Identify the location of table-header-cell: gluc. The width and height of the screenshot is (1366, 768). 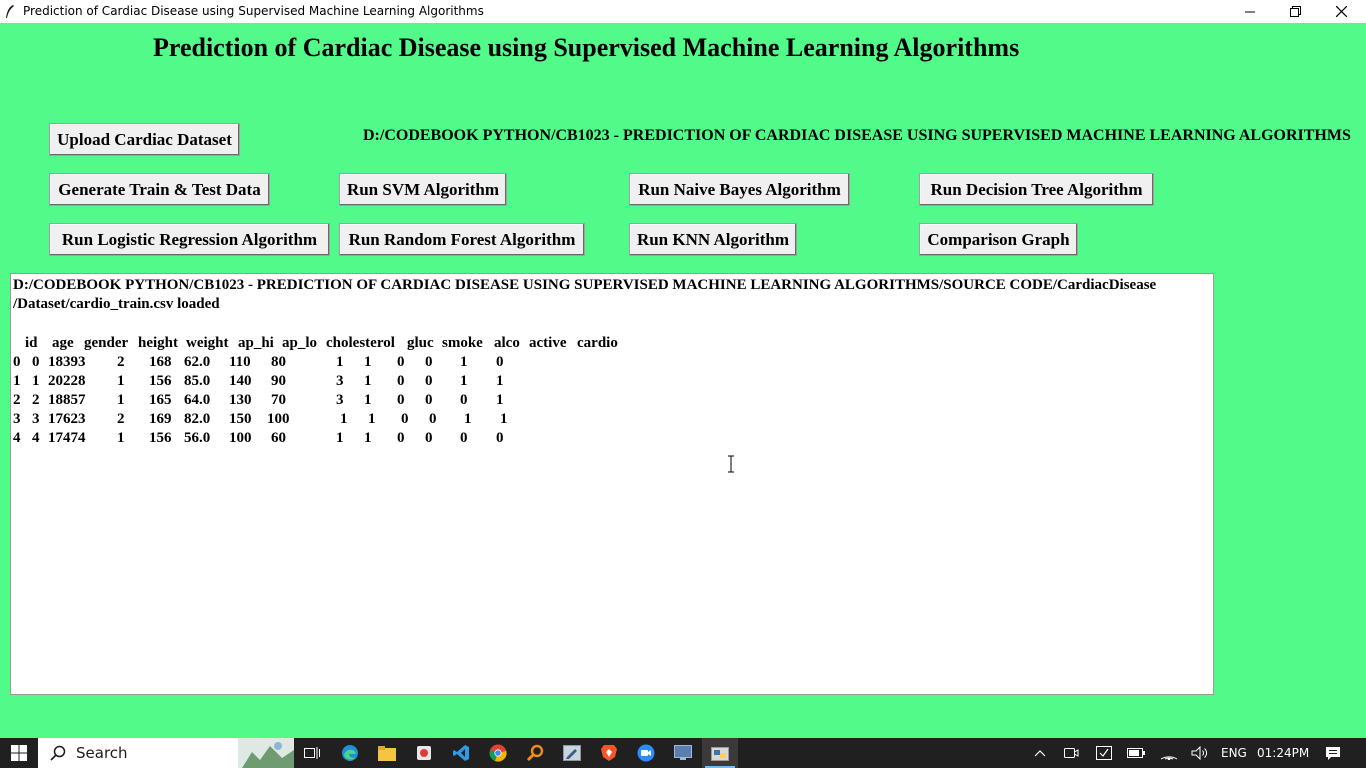
(420, 343).